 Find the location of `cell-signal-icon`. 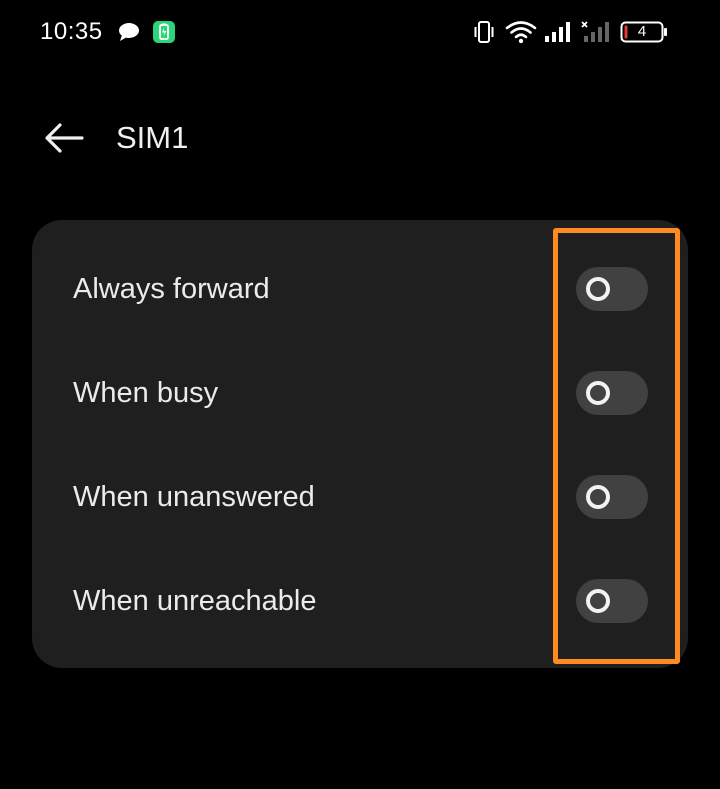

cell-signal-icon is located at coordinates (557, 32).